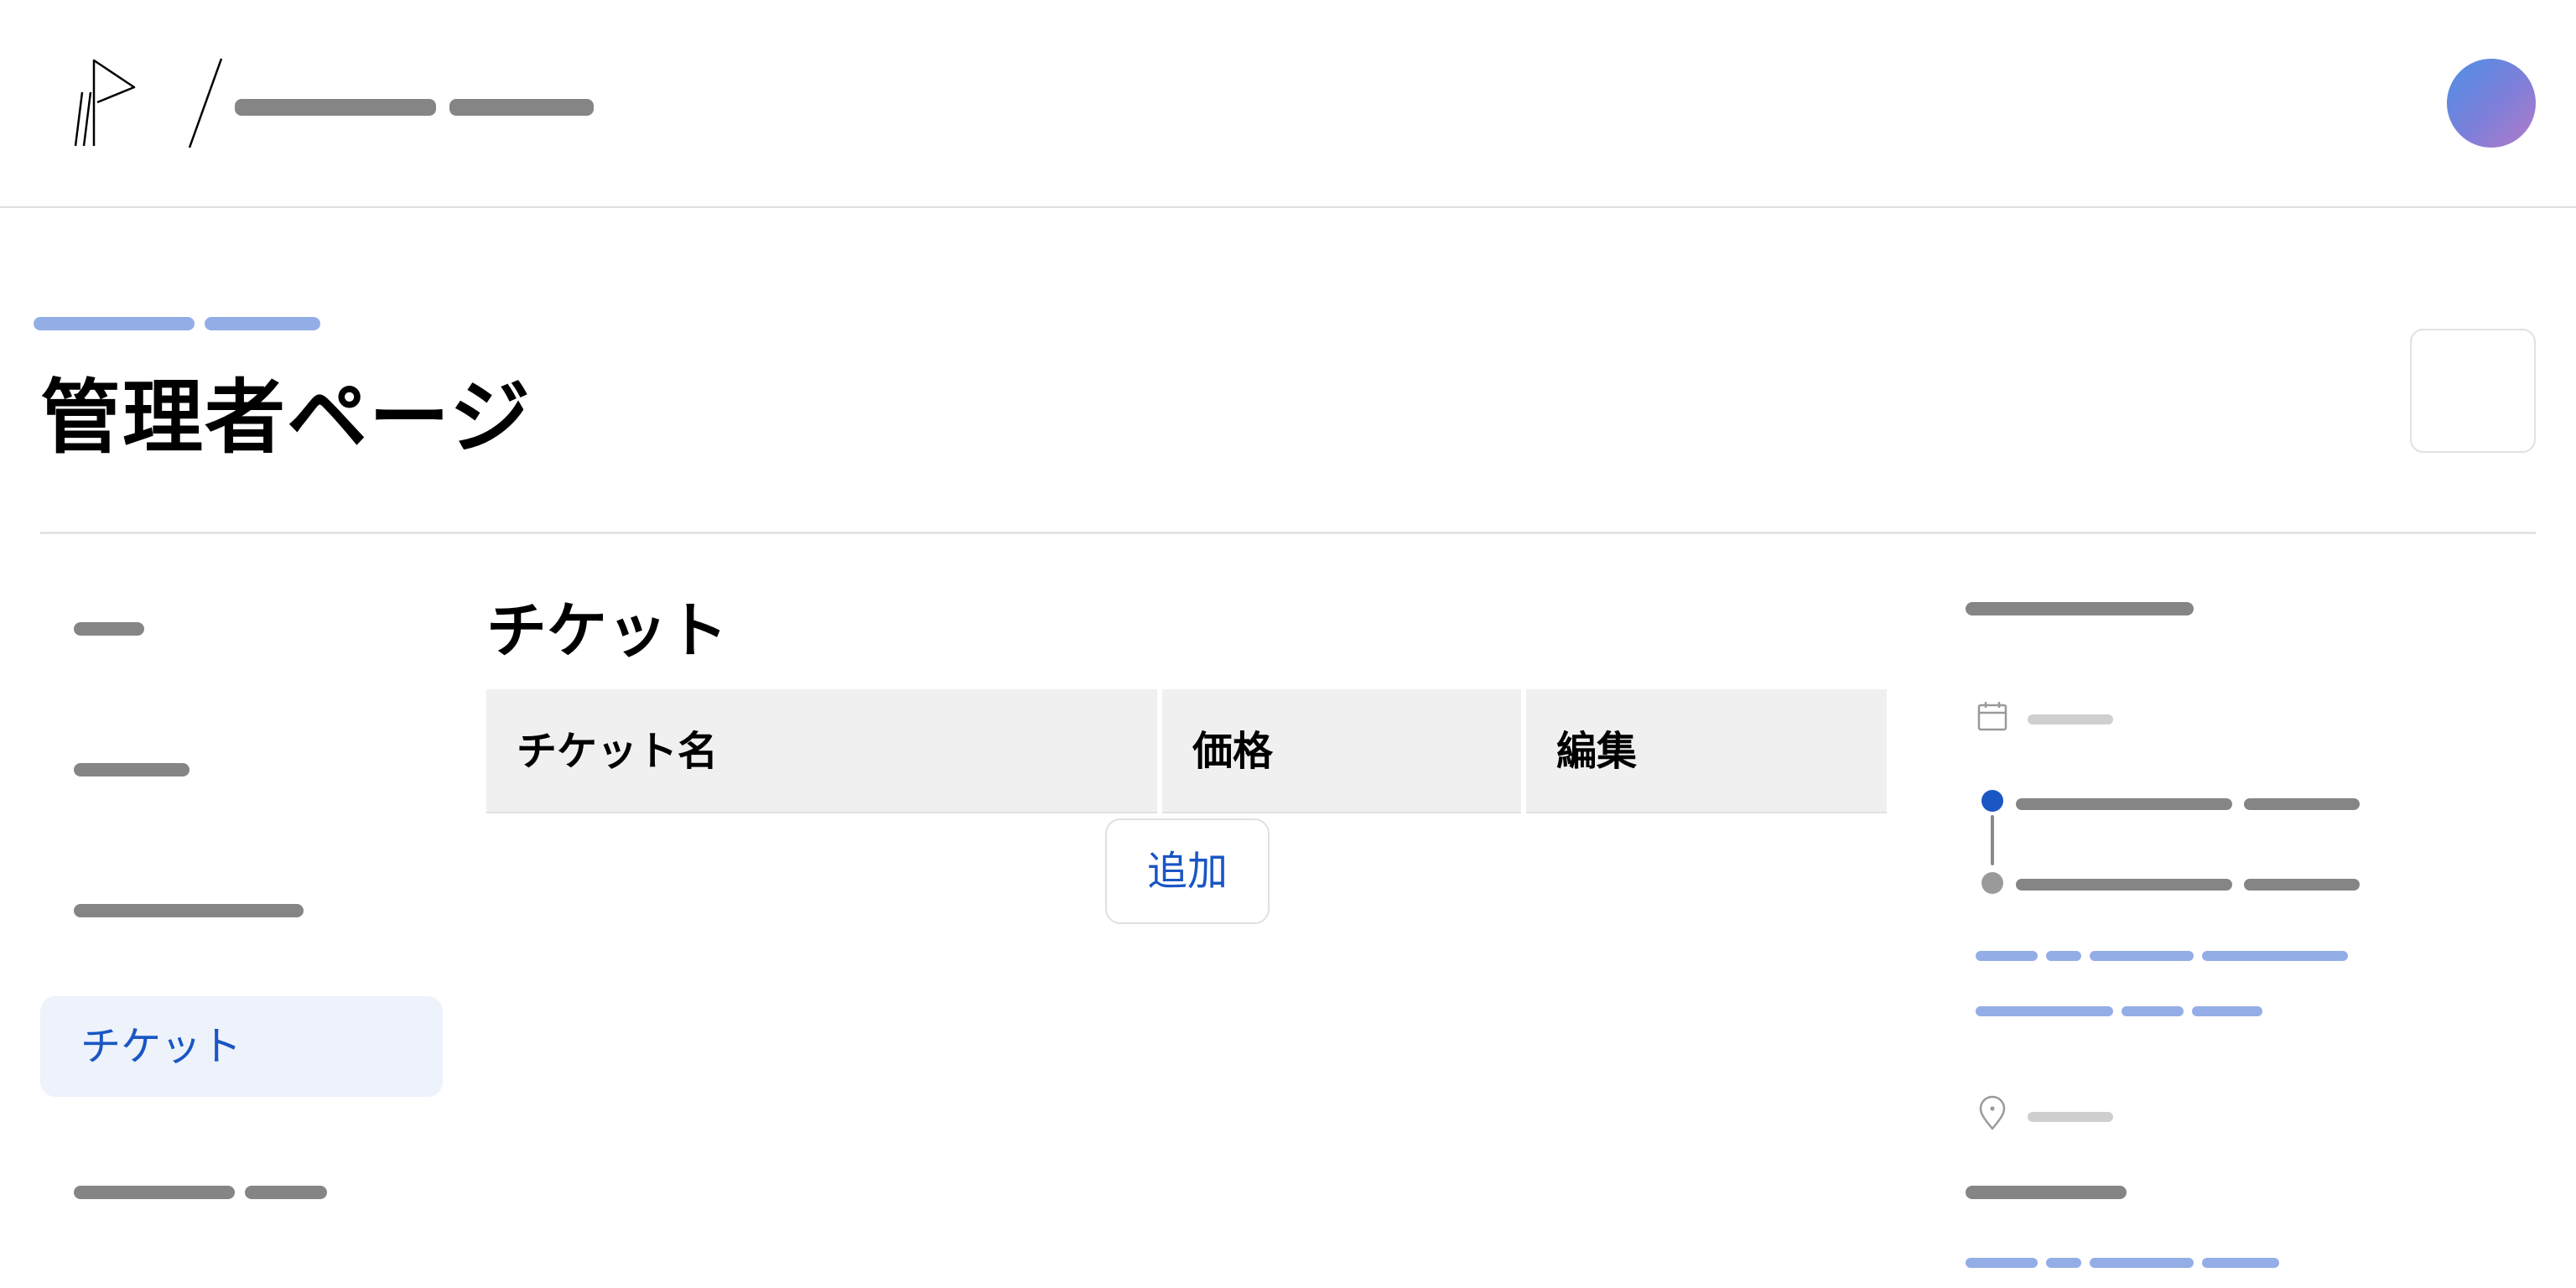 The height and width of the screenshot is (1288, 2576). I want to click on venue-name-placeholder, so click(2046, 1192).